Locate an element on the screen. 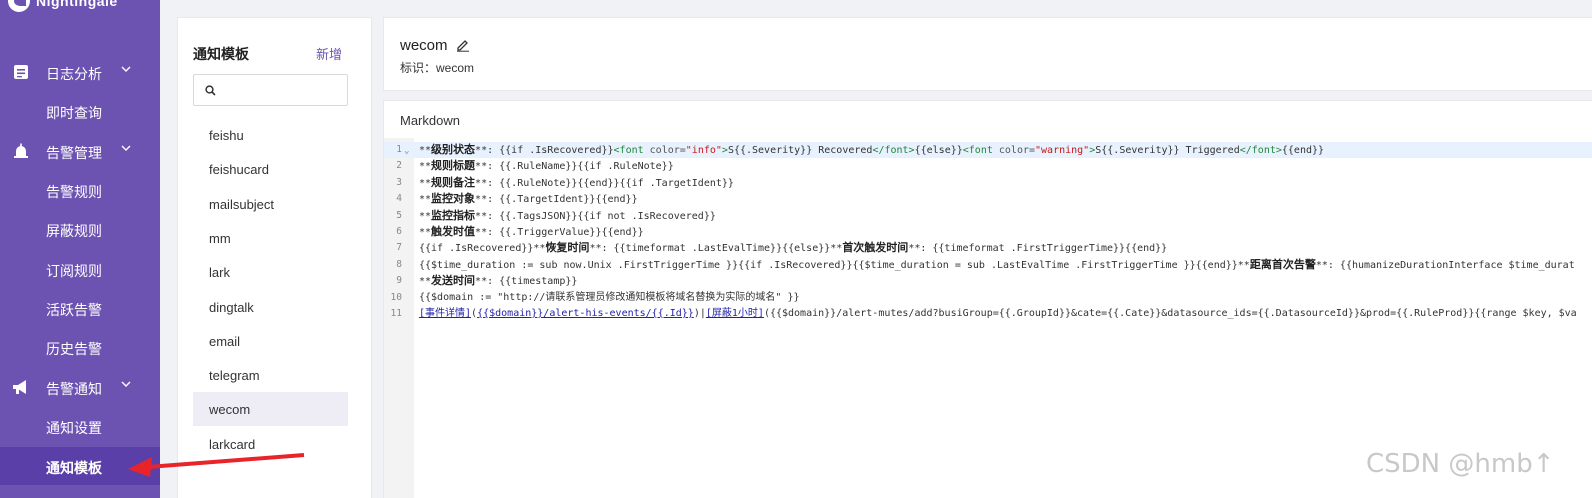 Image resolution: width=1592 pixels, height=498 pixels. template-item-label: larkcard is located at coordinates (232, 444).